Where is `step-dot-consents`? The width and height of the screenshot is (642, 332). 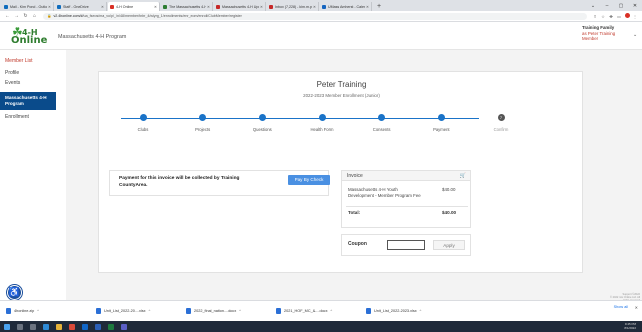
step-dot-consents is located at coordinates (382, 117).